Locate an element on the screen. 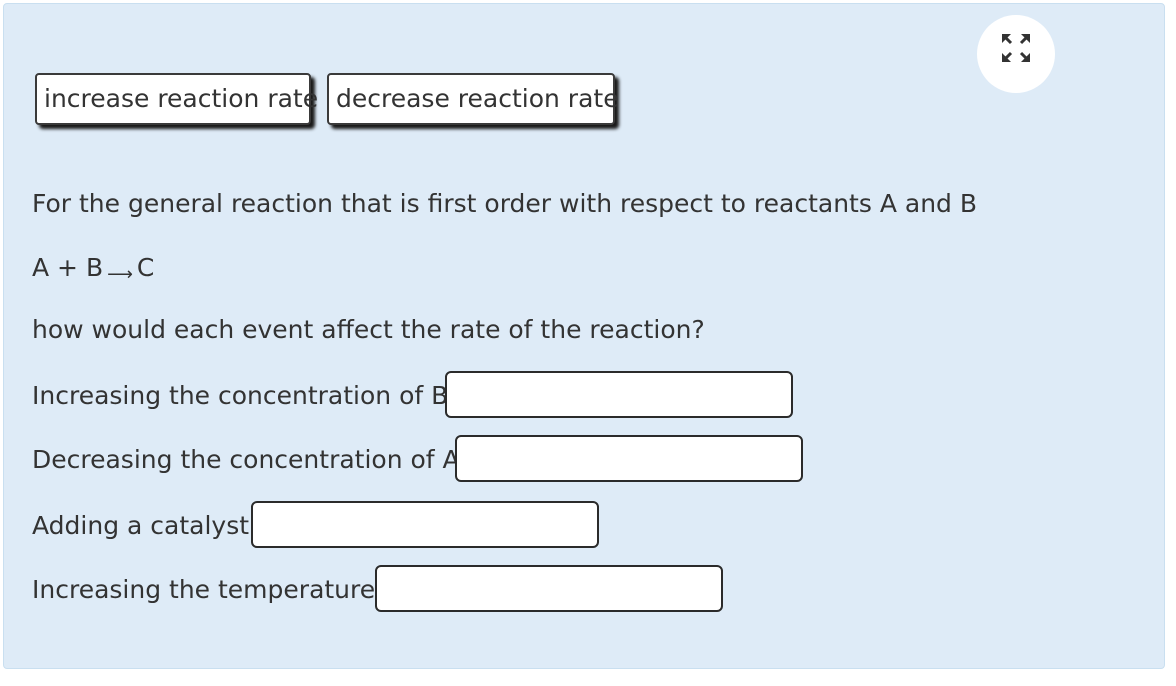 The height and width of the screenshot is (686, 1176). equation-product: C is located at coordinates (145, 267).